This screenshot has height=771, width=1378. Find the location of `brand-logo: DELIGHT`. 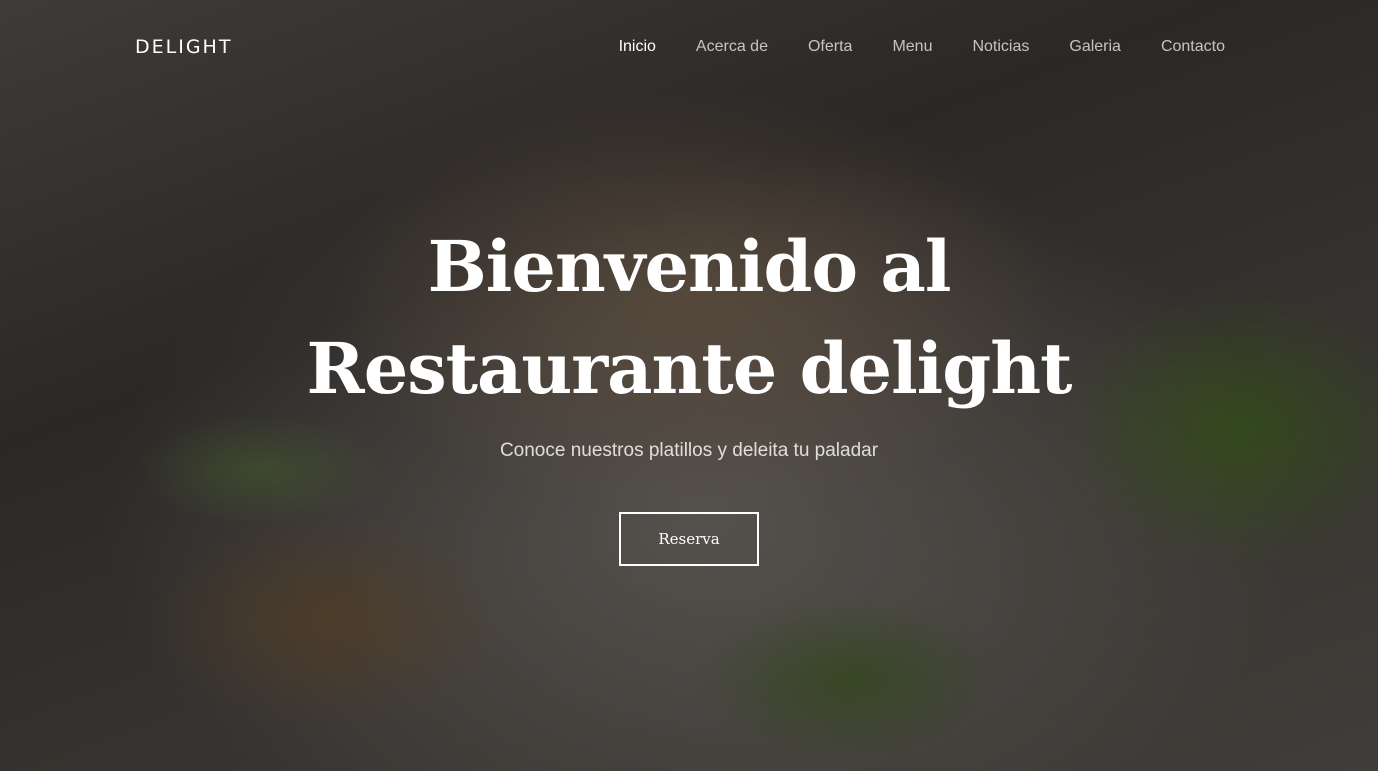

brand-logo: DELIGHT is located at coordinates (183, 47).